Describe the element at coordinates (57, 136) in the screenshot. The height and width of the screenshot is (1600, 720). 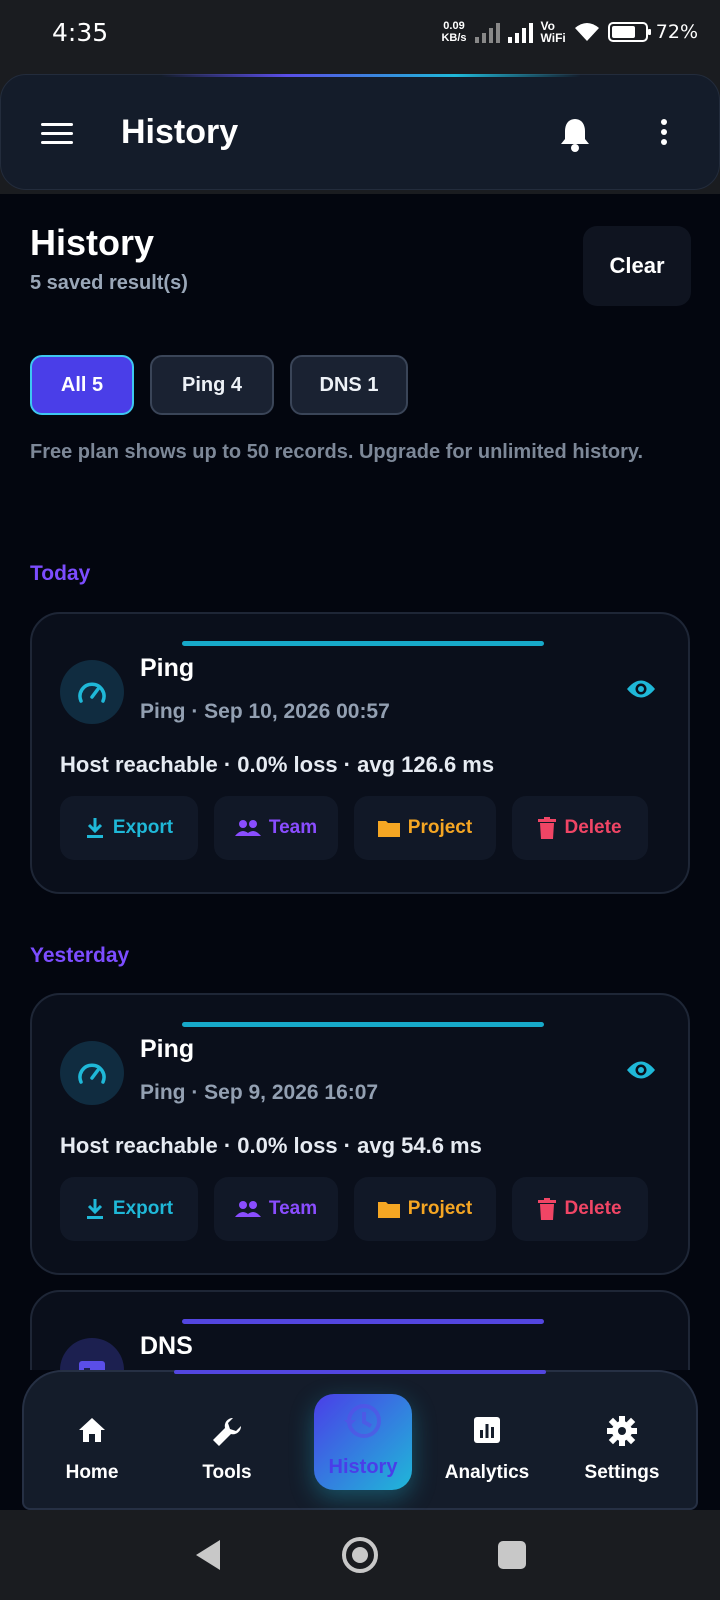
I see `menu-icon` at that location.